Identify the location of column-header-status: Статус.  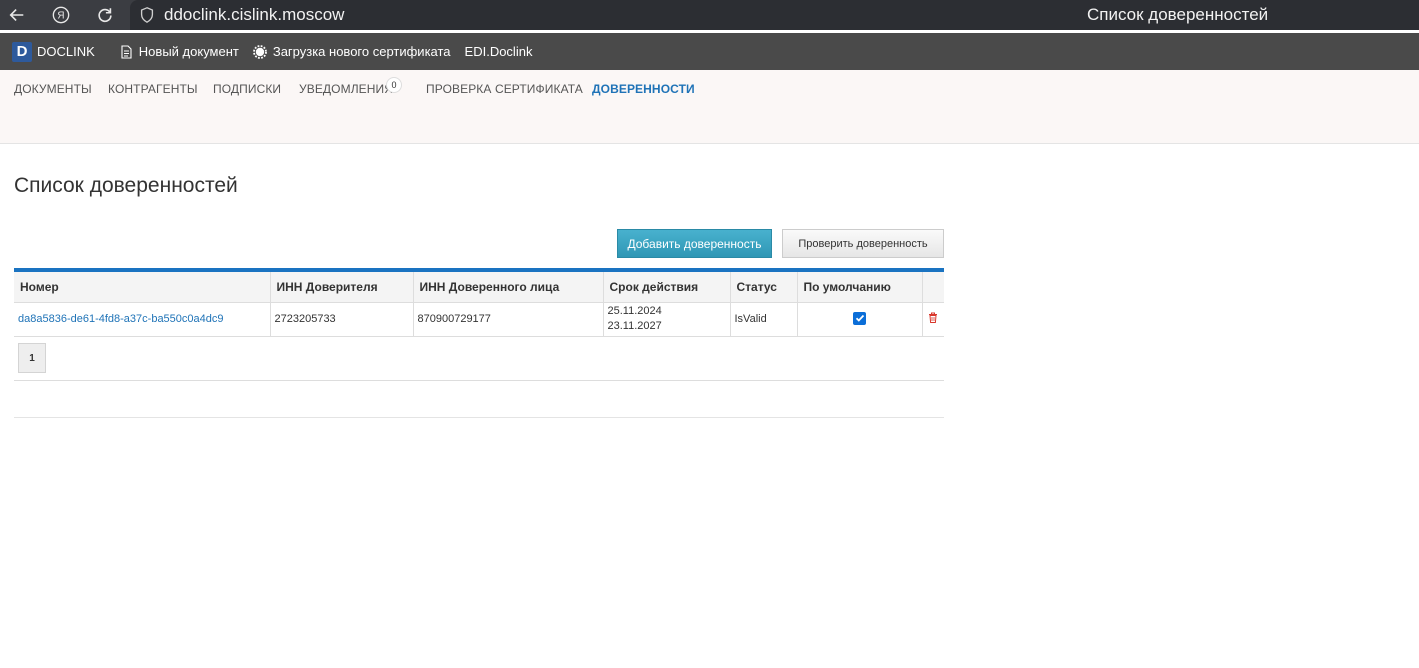
(764, 287).